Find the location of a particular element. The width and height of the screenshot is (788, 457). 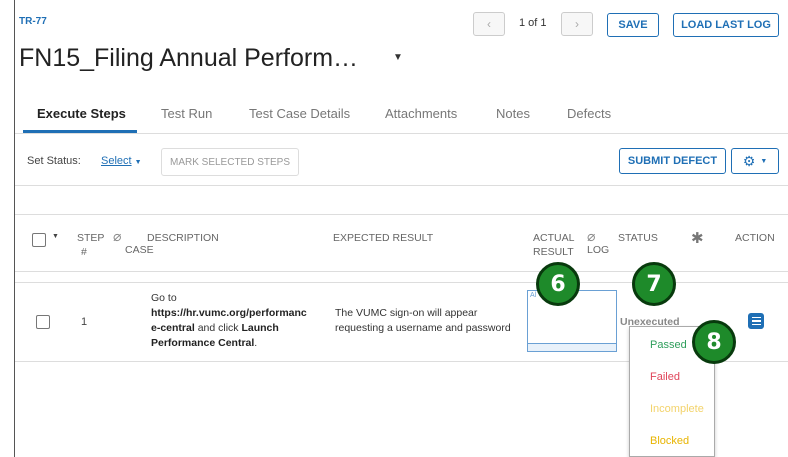

callout-7: 7 is located at coordinates (654, 284).